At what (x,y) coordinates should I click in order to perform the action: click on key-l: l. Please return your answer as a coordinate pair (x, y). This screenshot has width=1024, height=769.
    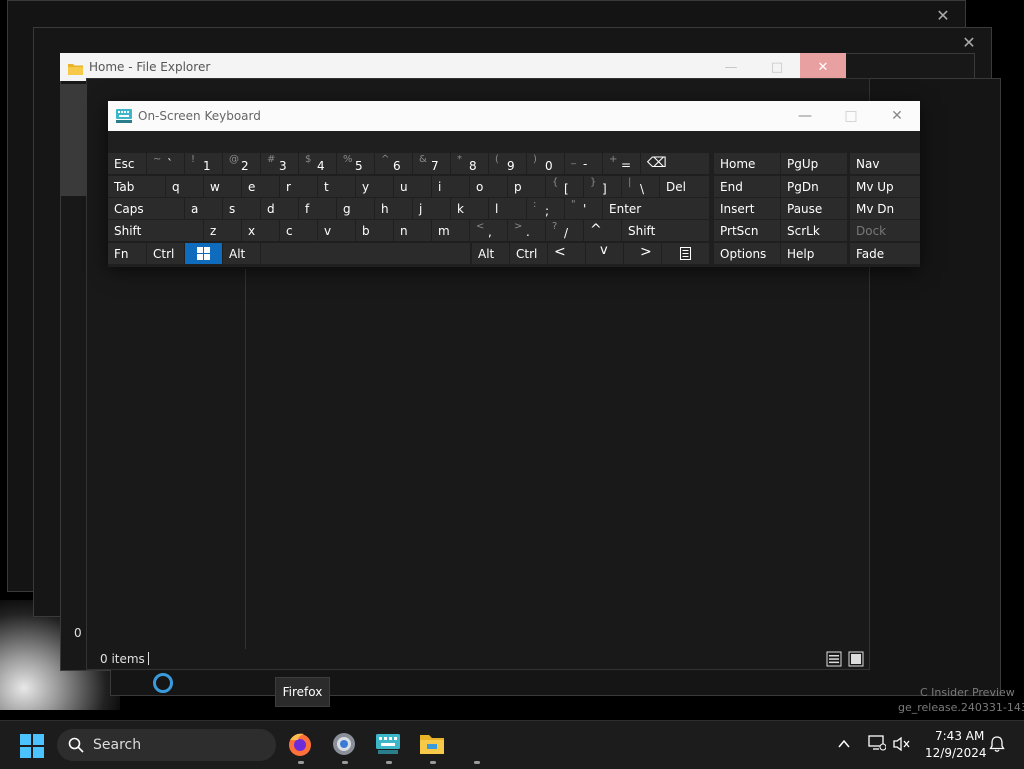
    Looking at the image, I should click on (507, 208).